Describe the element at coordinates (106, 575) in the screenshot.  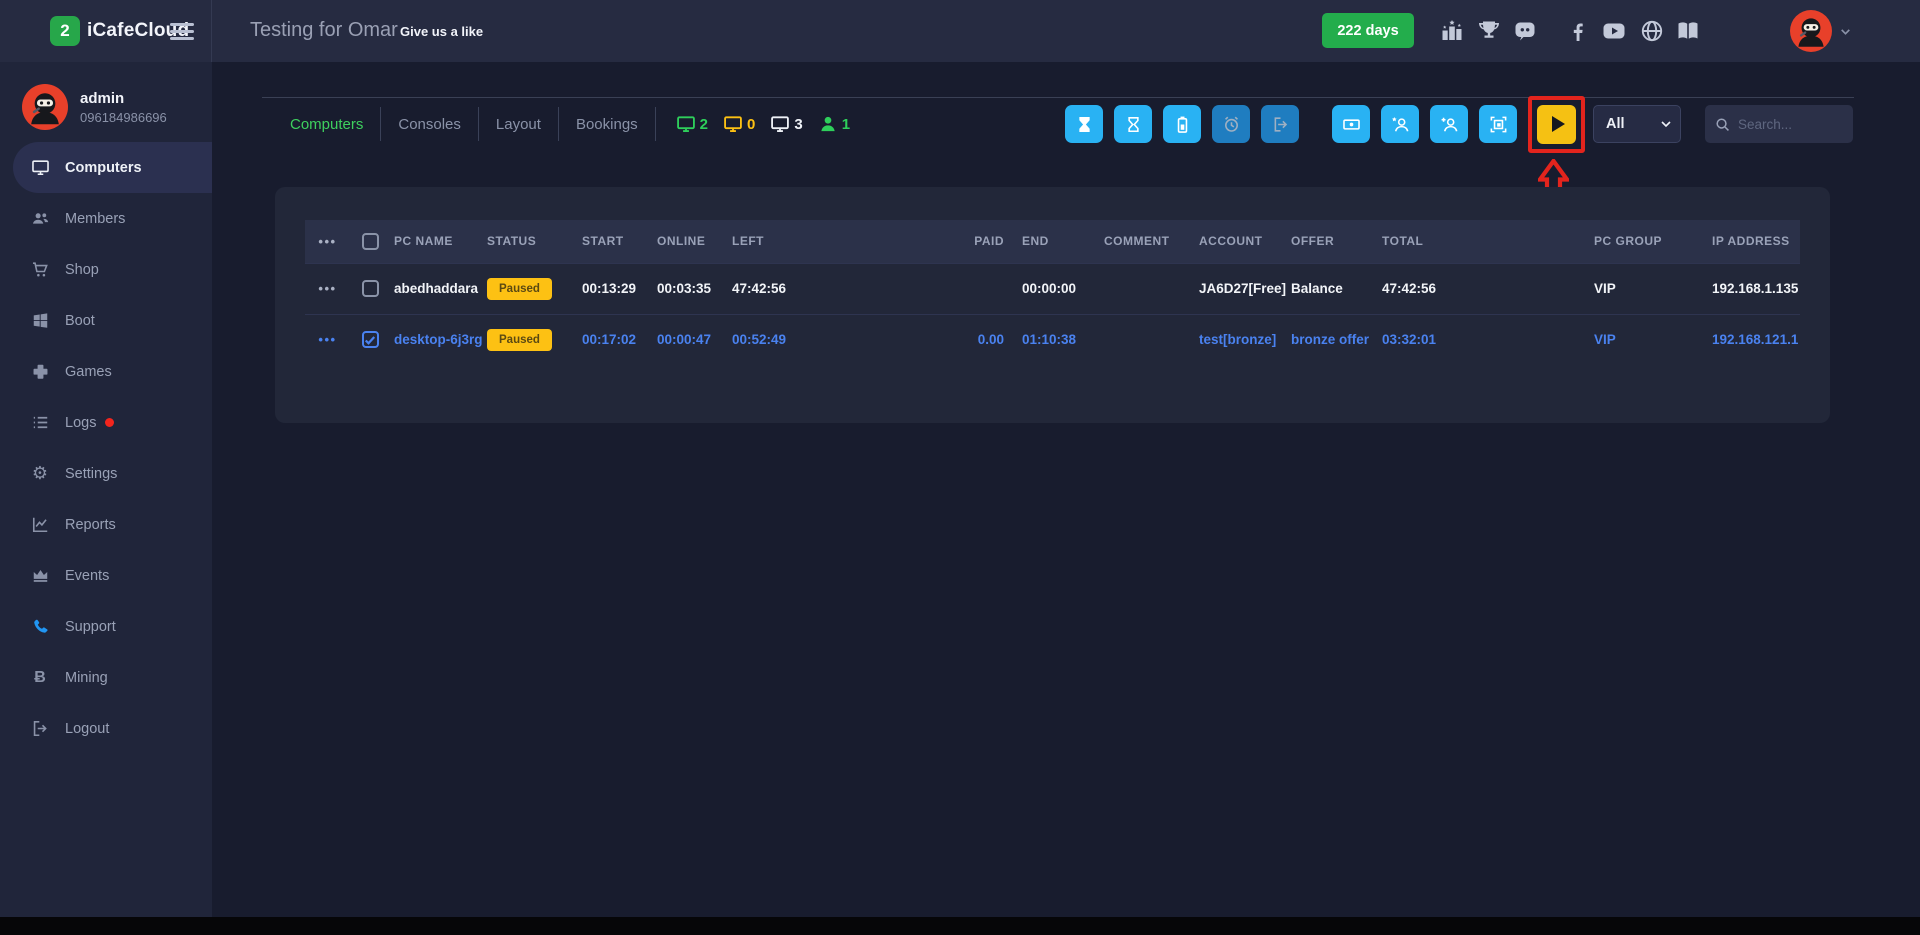
I see `sidebar-item-events: Events` at that location.